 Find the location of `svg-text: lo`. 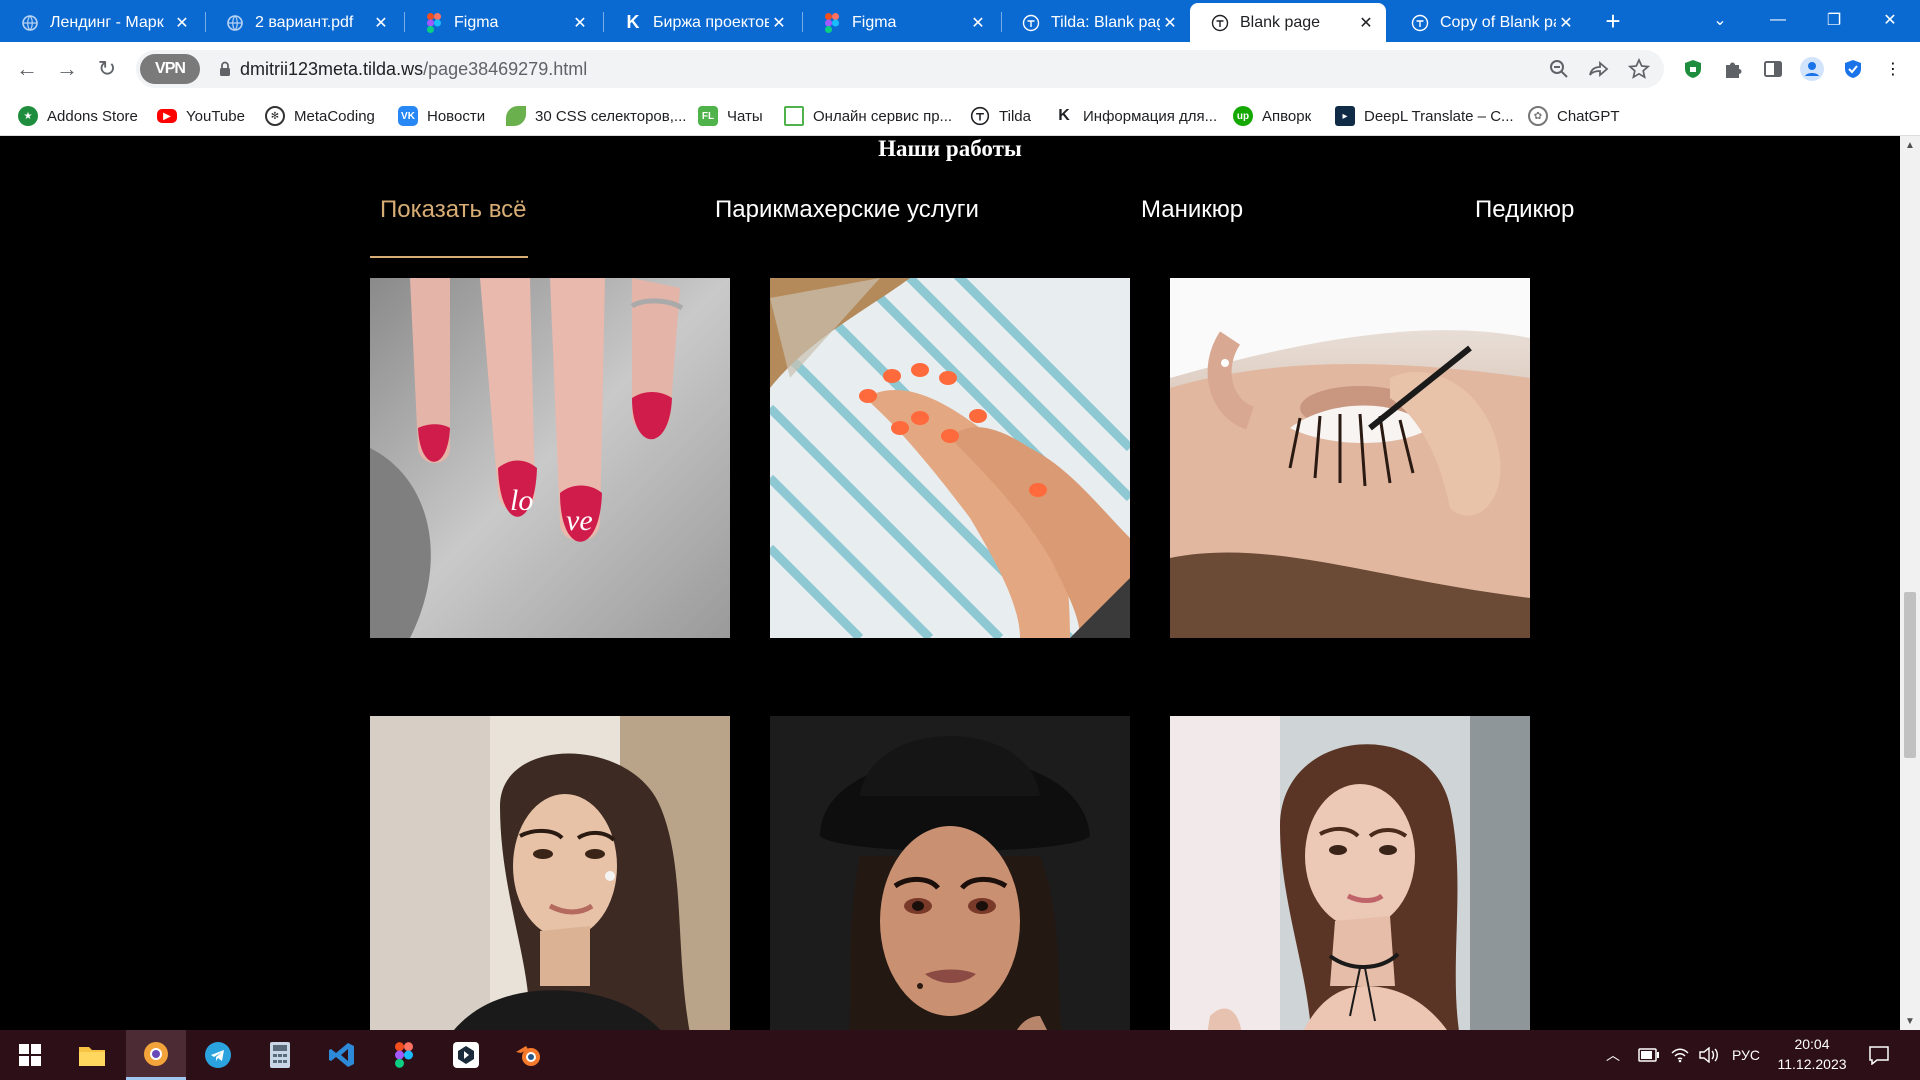

svg-text: lo is located at coordinates (521, 500).